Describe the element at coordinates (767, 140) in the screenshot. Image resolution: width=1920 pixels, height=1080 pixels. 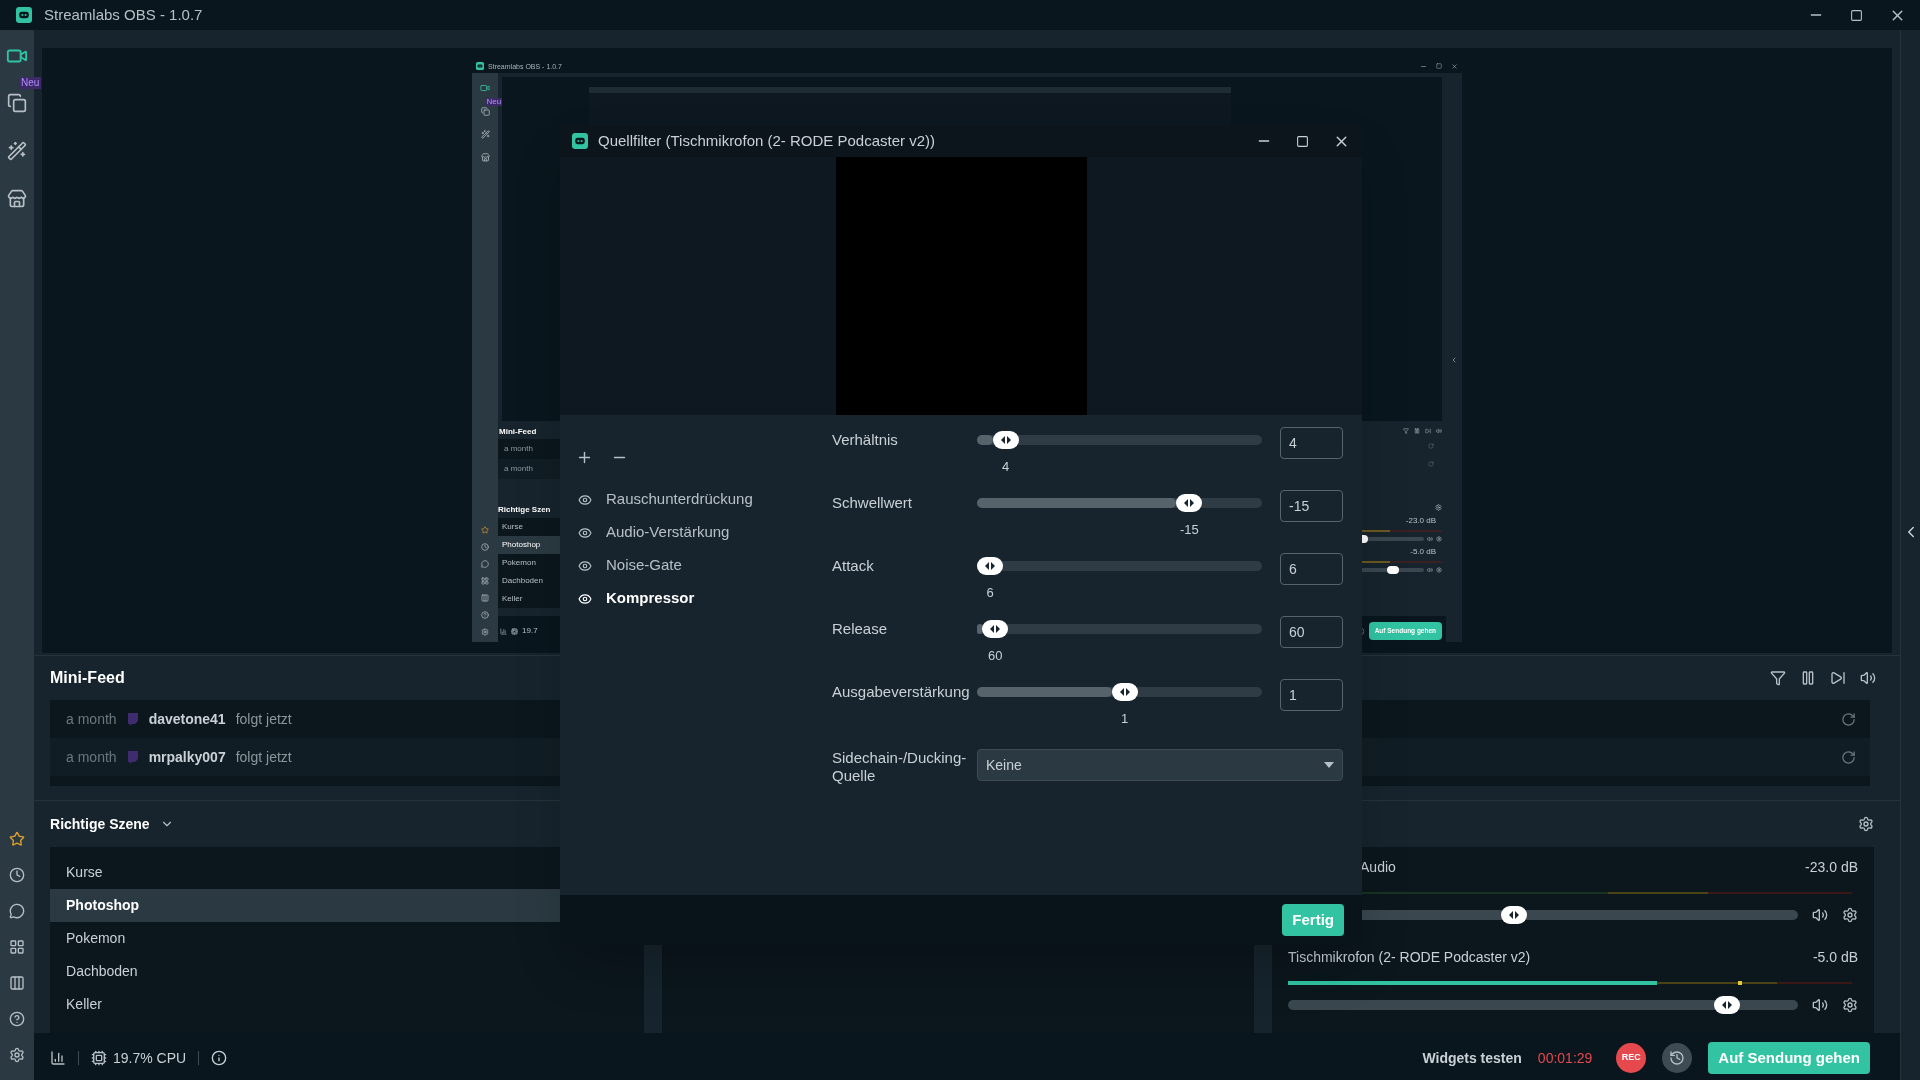
I see `dialog-title: Quellfilter (Tischmikrofon (2- RODE Podcaster v2))` at that location.